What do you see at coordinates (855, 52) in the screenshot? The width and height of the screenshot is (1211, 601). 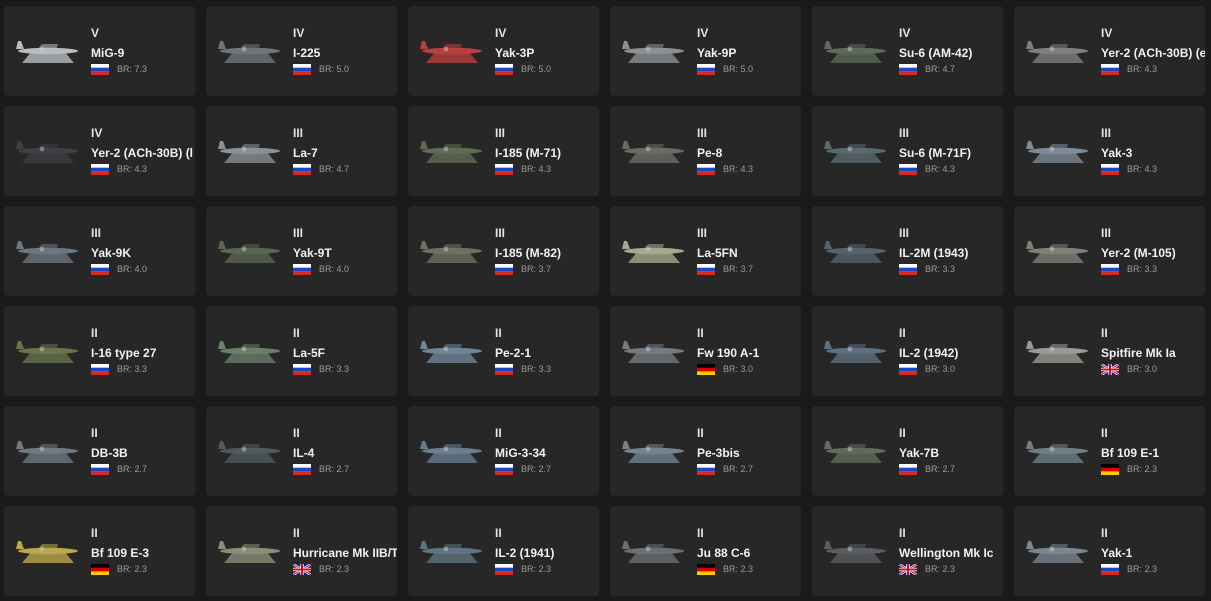 I see `attacker-plane-icon` at bounding box center [855, 52].